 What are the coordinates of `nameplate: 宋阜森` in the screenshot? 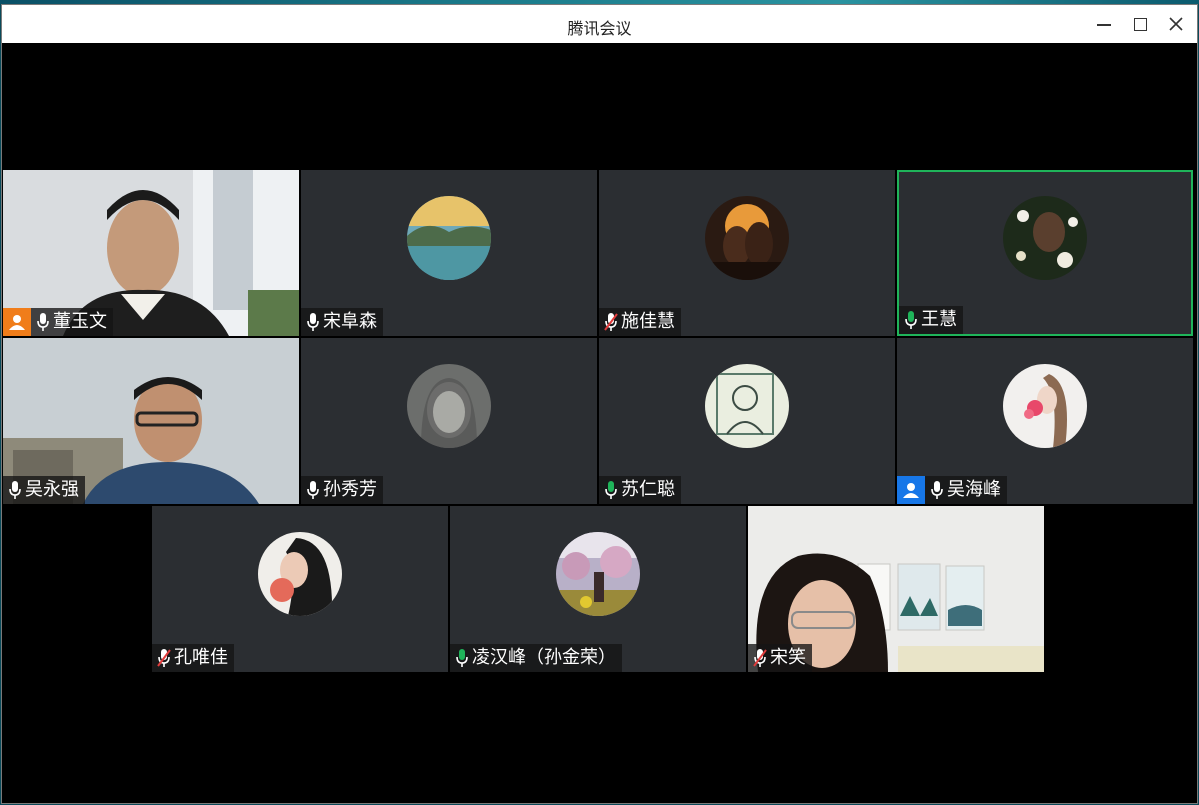 It's located at (342, 322).